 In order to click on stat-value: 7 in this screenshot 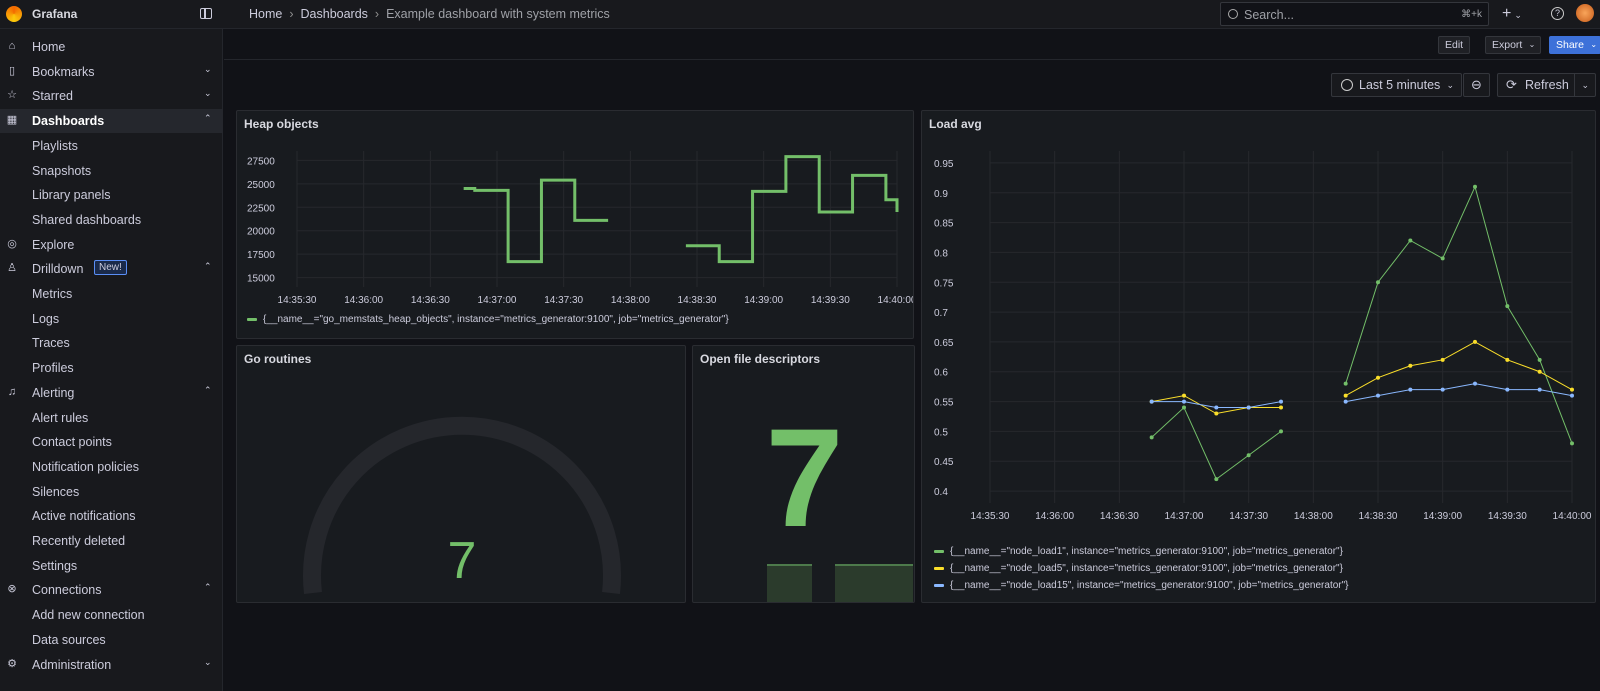, I will do `click(804, 477)`.